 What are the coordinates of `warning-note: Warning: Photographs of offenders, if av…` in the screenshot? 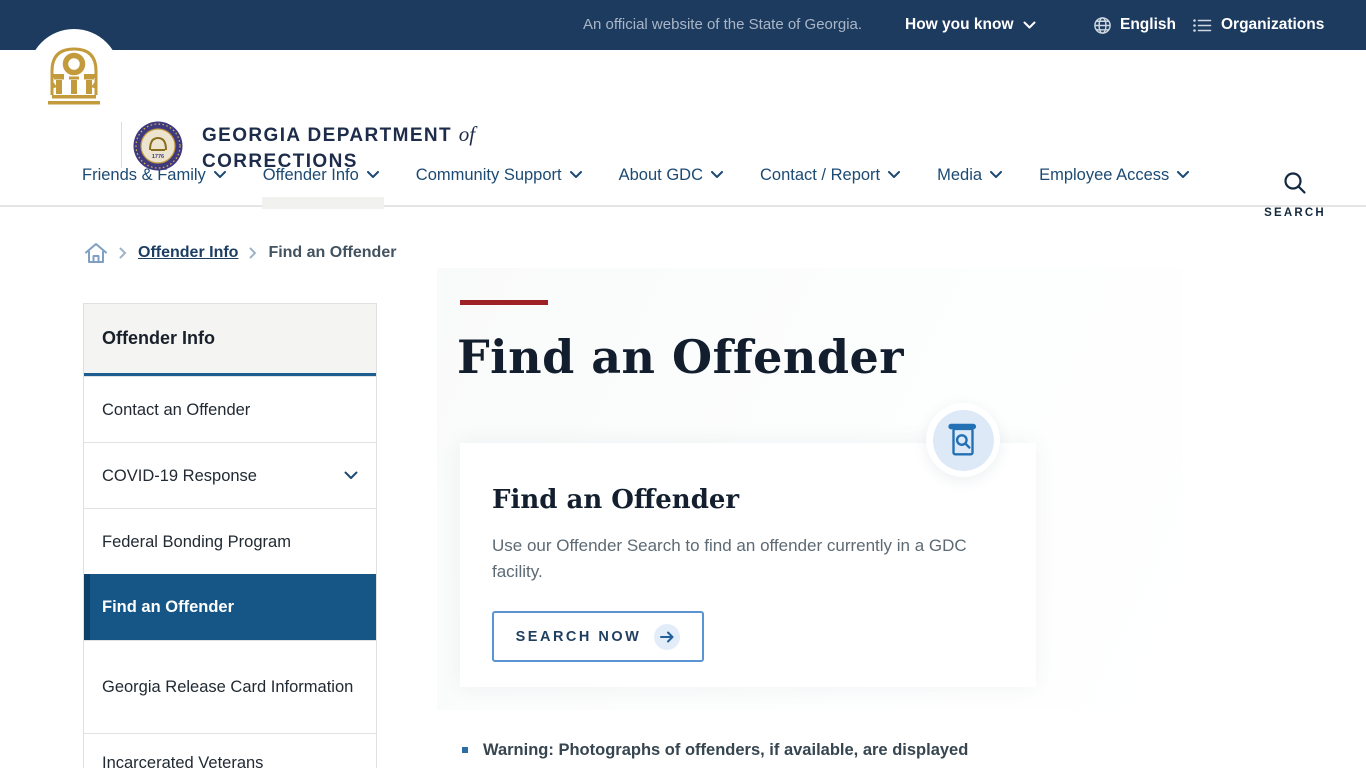 It's located at (752, 750).